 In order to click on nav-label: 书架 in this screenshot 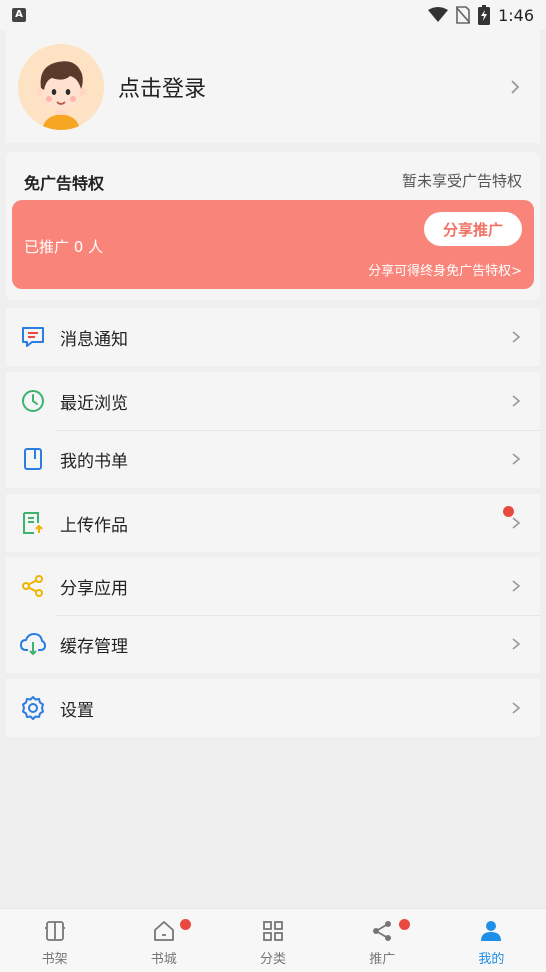, I will do `click(54, 959)`.